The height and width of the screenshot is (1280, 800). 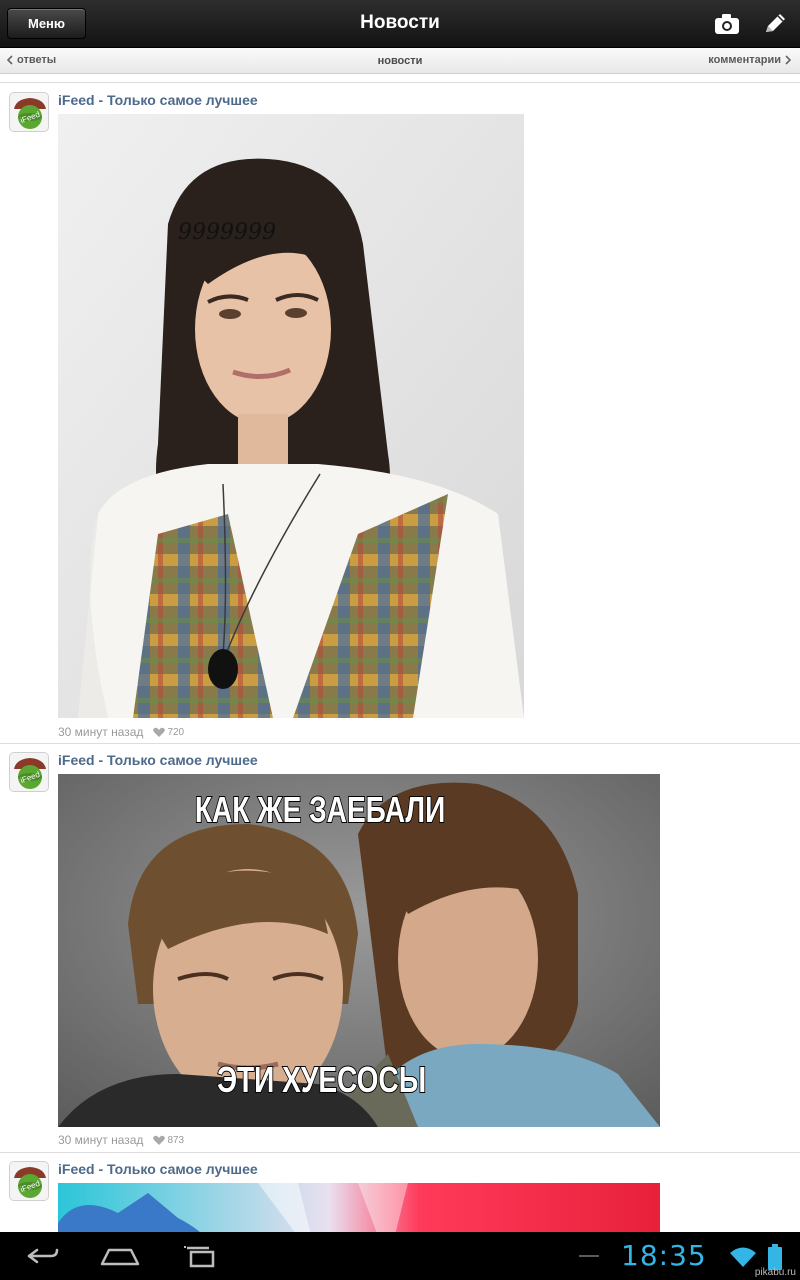 What do you see at coordinates (589, 1256) in the screenshot?
I see `notification-indicator` at bounding box center [589, 1256].